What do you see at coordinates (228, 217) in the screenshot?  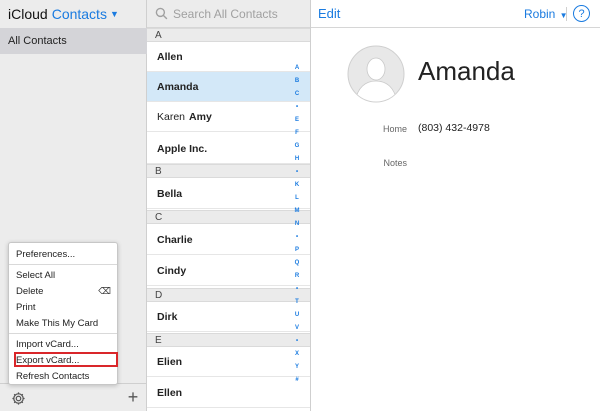 I see `section-header: C` at bounding box center [228, 217].